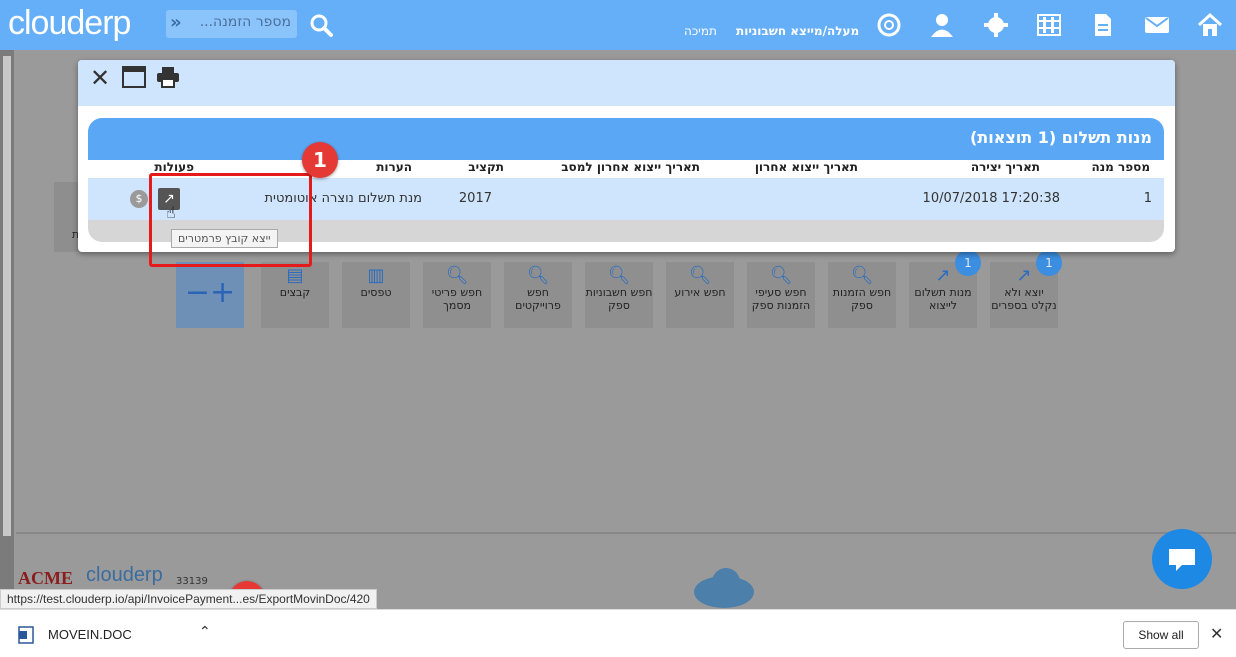 The width and height of the screenshot is (1236, 657). What do you see at coordinates (619, 299) in the screenshot?
I see `tile-label: חפש חשבוניות ספק` at bounding box center [619, 299].